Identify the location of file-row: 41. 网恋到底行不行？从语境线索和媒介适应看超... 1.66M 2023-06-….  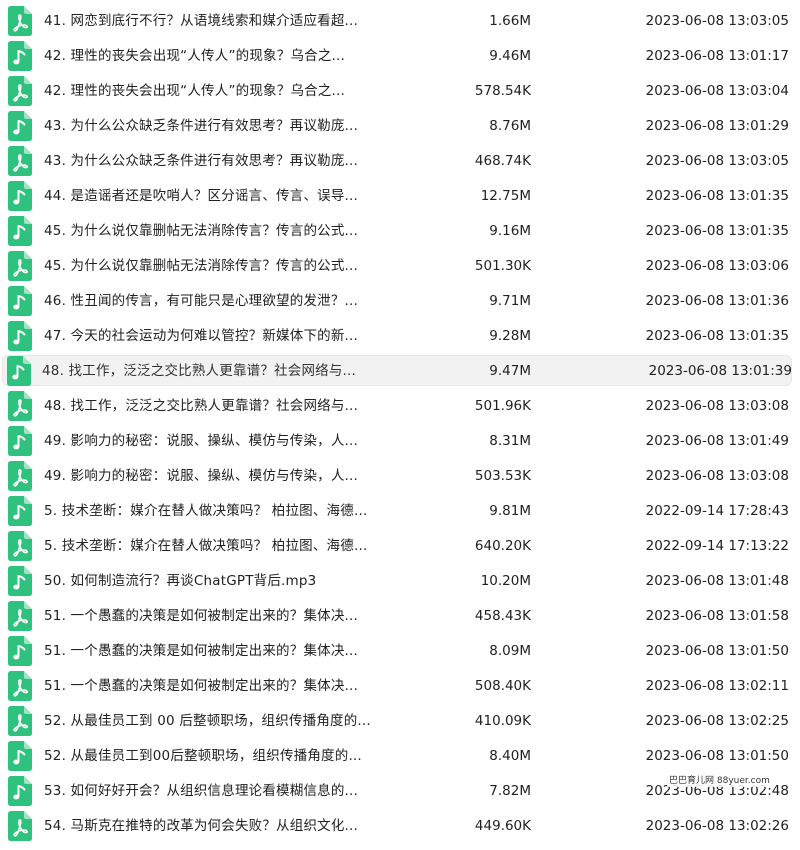
(400, 21).